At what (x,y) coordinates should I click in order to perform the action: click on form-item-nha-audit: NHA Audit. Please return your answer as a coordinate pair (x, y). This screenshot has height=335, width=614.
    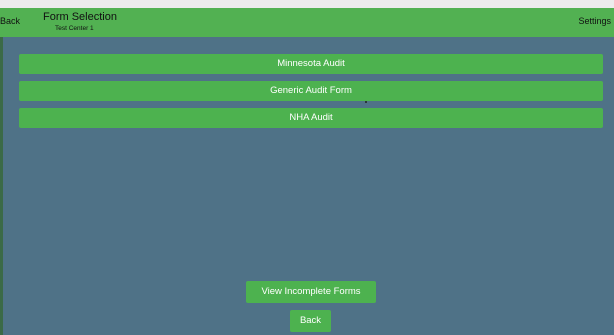
    Looking at the image, I should click on (311, 118).